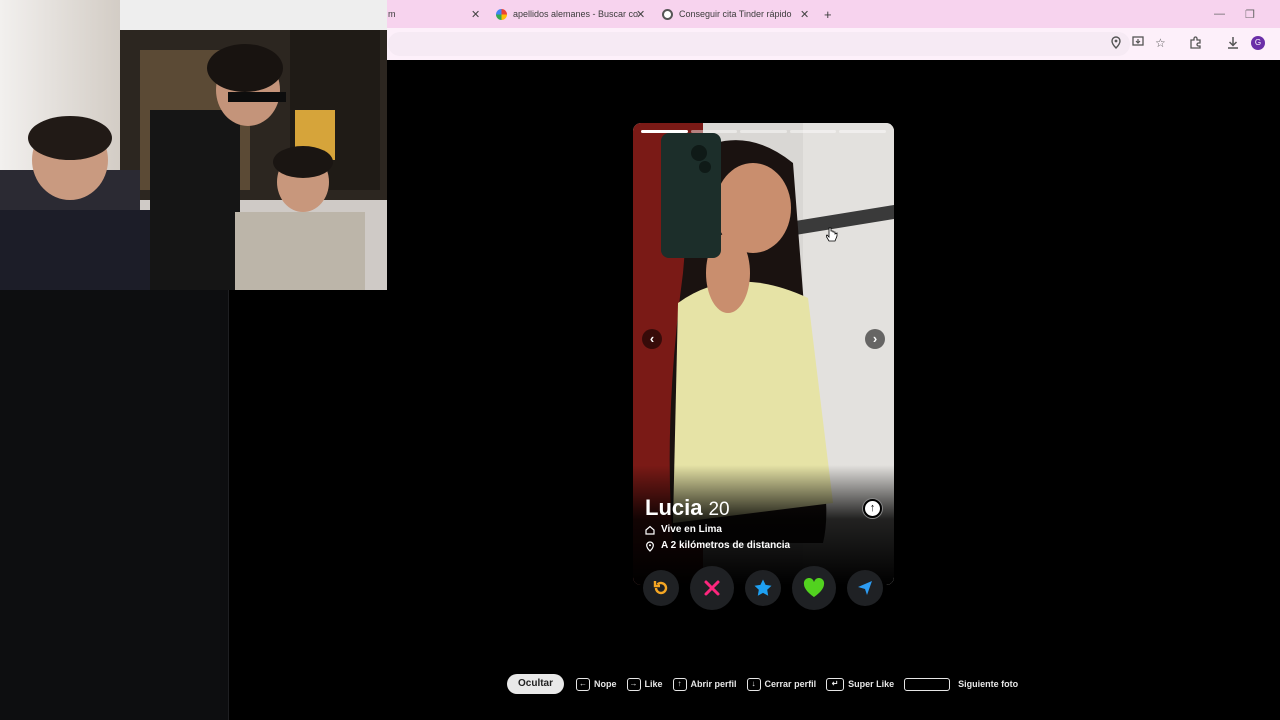 The image size is (1280, 720). Describe the element at coordinates (583, 684) in the screenshot. I see `arrow-left-key-icon: ←` at that location.